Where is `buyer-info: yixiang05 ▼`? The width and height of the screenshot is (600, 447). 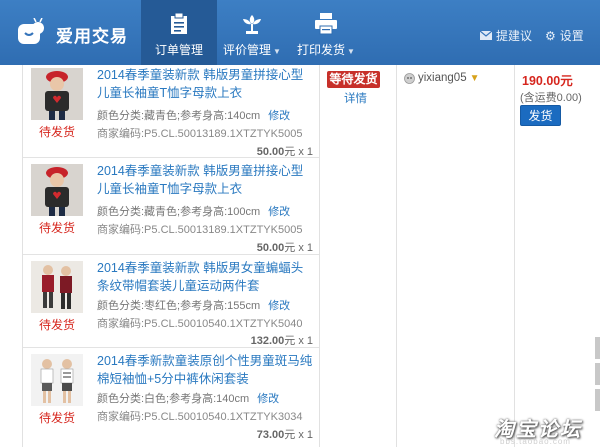 buyer-info: yixiang05 ▼ is located at coordinates (442, 78).